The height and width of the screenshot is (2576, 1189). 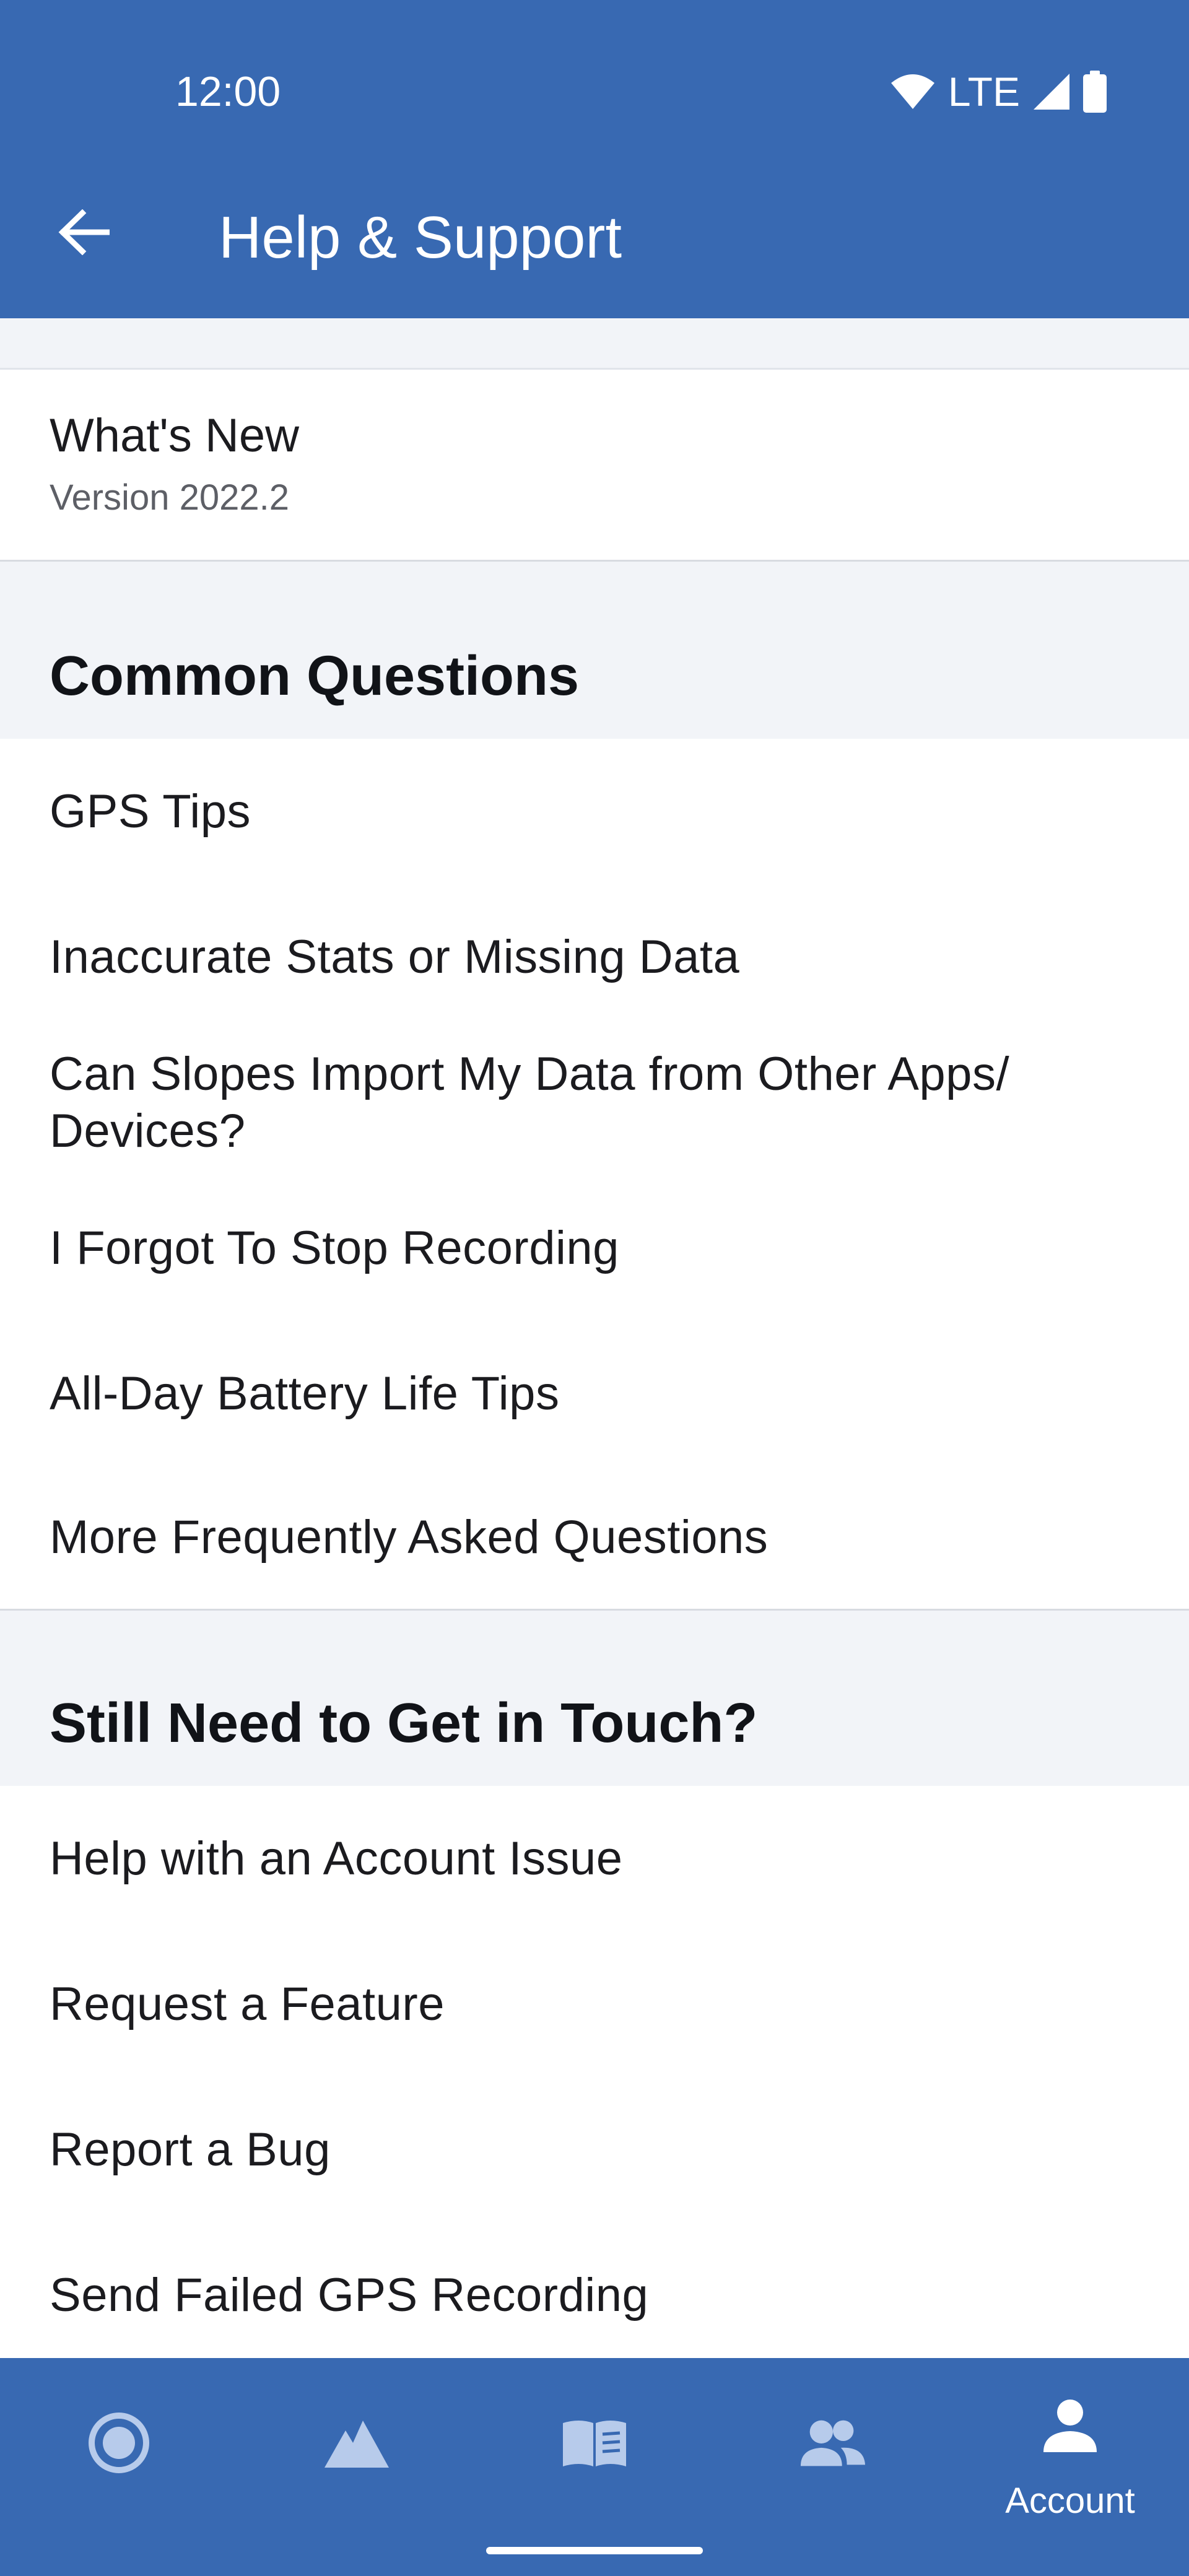 I want to click on status-icons: LTE, so click(x=998, y=91).